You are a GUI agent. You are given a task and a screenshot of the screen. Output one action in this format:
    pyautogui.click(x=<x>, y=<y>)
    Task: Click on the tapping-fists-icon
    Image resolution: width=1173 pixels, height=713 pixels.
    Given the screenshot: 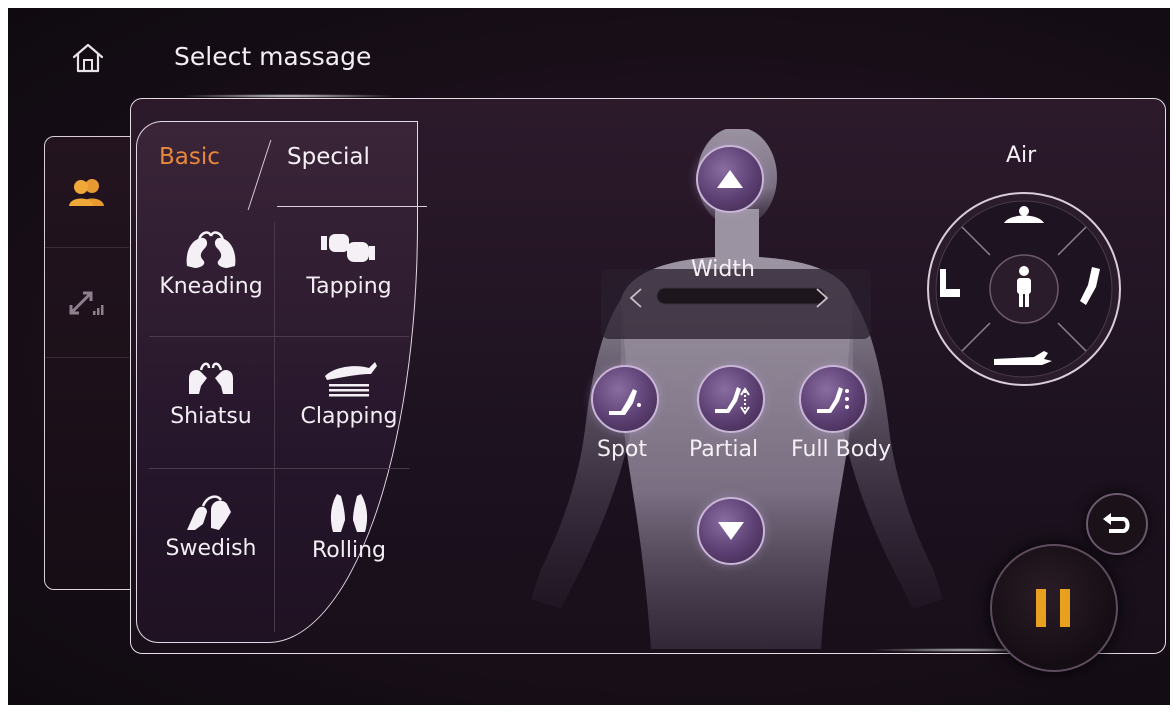 What is the action you would take?
    pyautogui.click(x=348, y=248)
    